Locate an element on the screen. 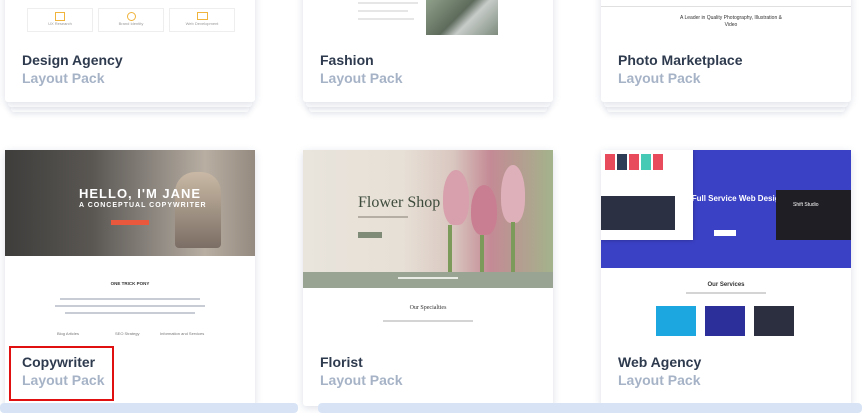 Image resolution: width=862 pixels, height=413 pixels. feature-label: Brand Identity is located at coordinates (131, 23).